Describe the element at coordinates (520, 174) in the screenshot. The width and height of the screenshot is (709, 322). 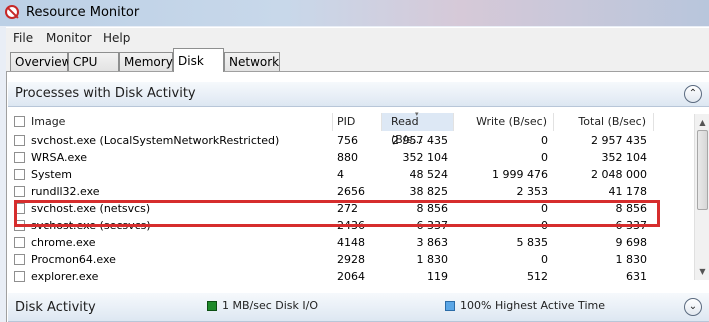
I see `cell-write: 1 999 476` at that location.